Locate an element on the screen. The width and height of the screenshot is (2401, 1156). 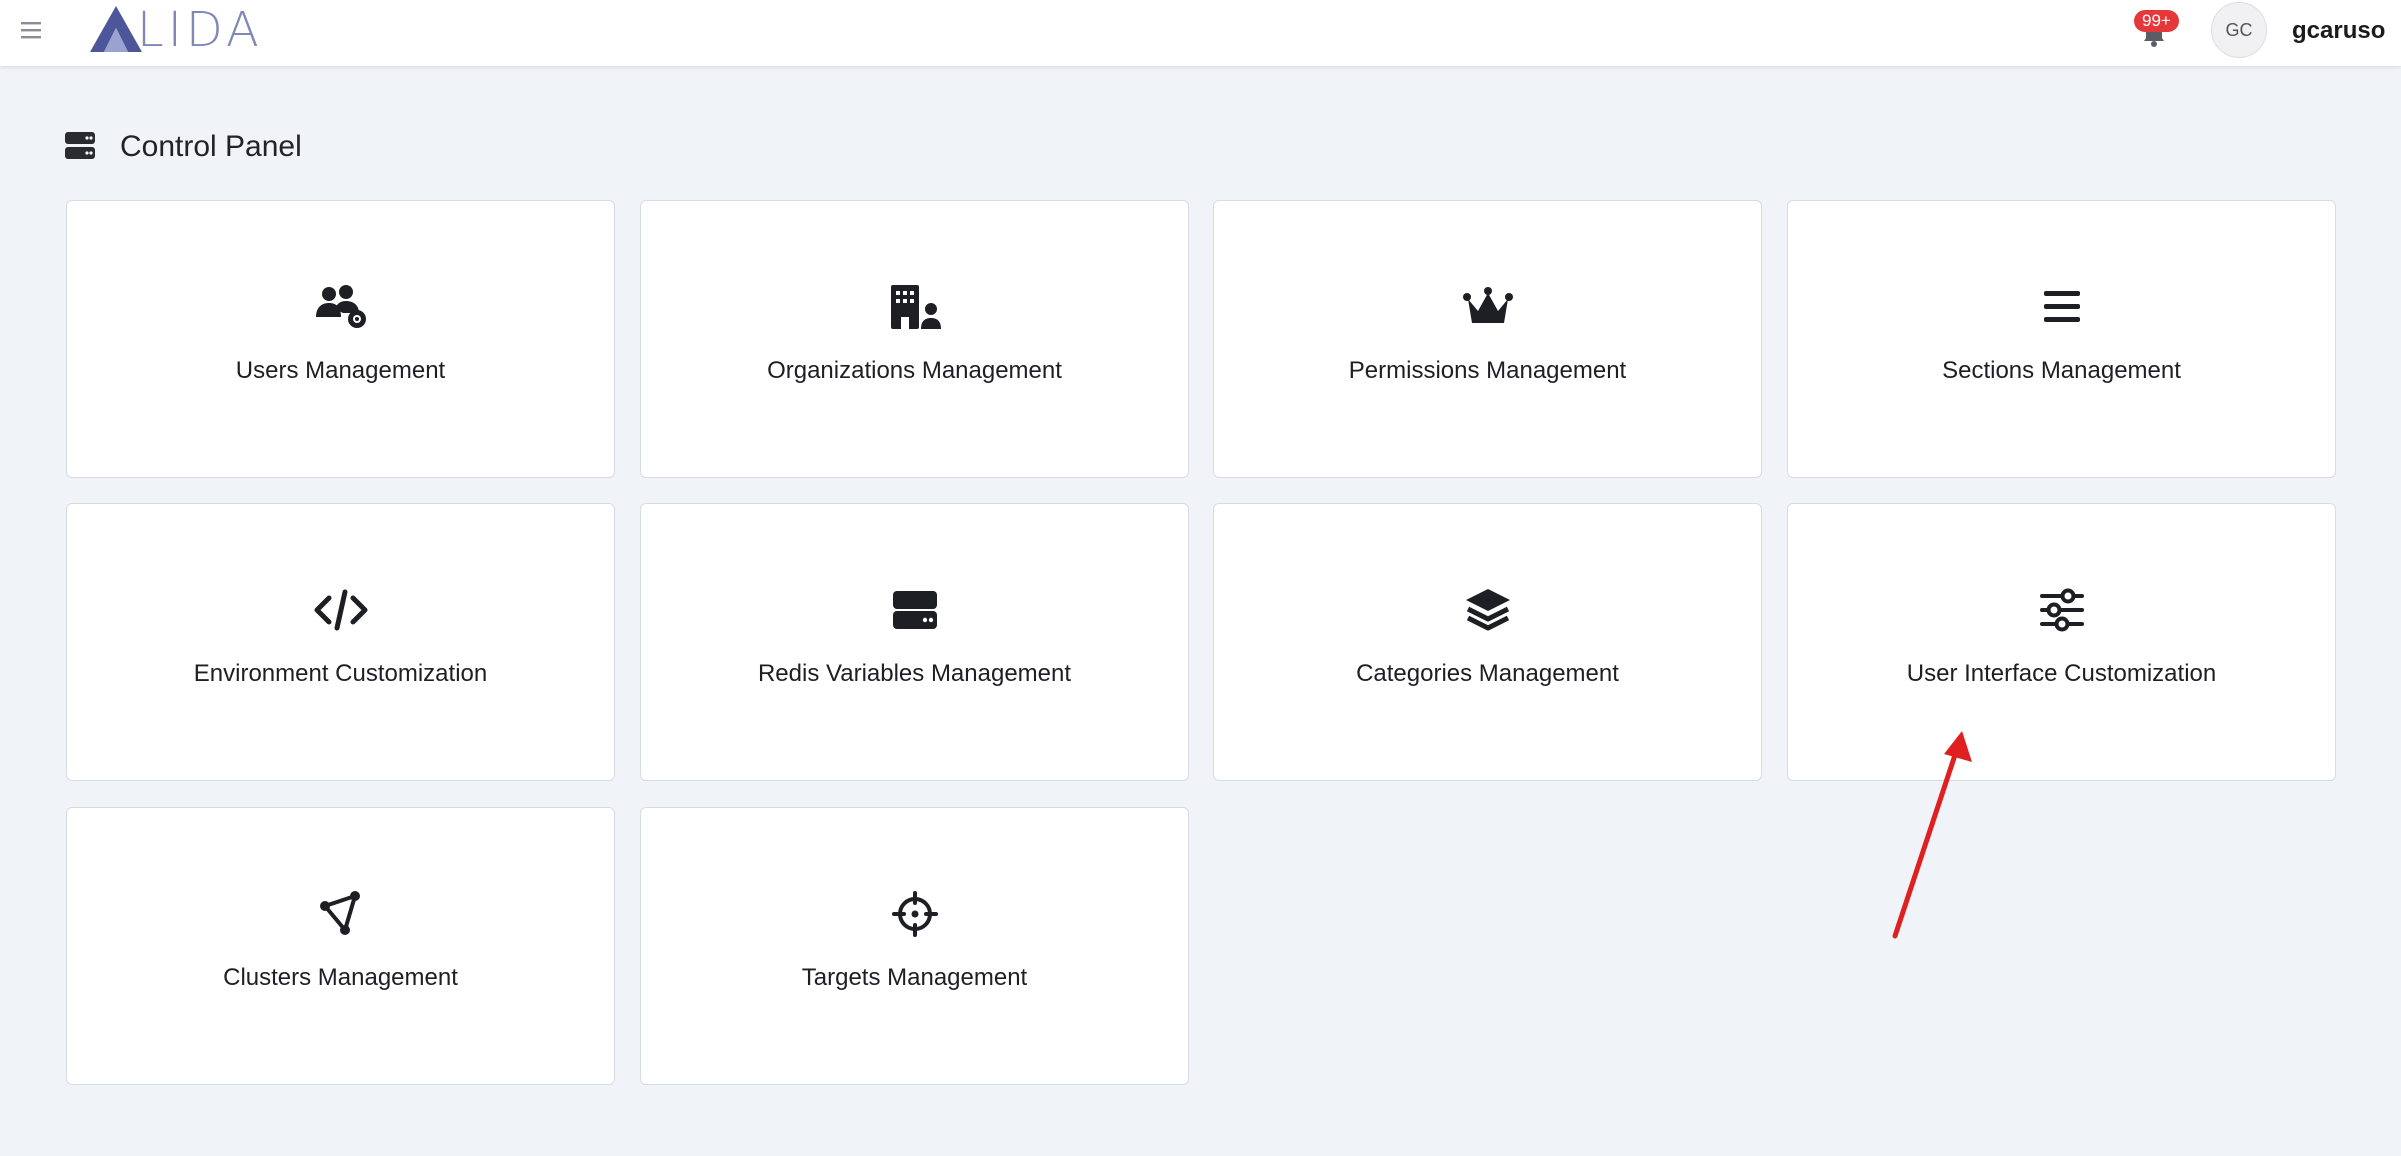
sliders-icon is located at coordinates (2062, 610).